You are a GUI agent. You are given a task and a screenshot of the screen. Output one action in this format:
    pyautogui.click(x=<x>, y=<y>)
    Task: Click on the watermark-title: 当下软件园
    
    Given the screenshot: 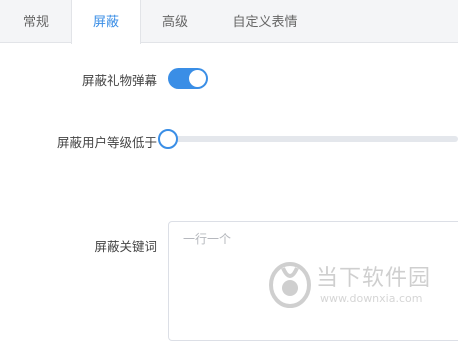 What is the action you would take?
    pyautogui.click(x=374, y=278)
    